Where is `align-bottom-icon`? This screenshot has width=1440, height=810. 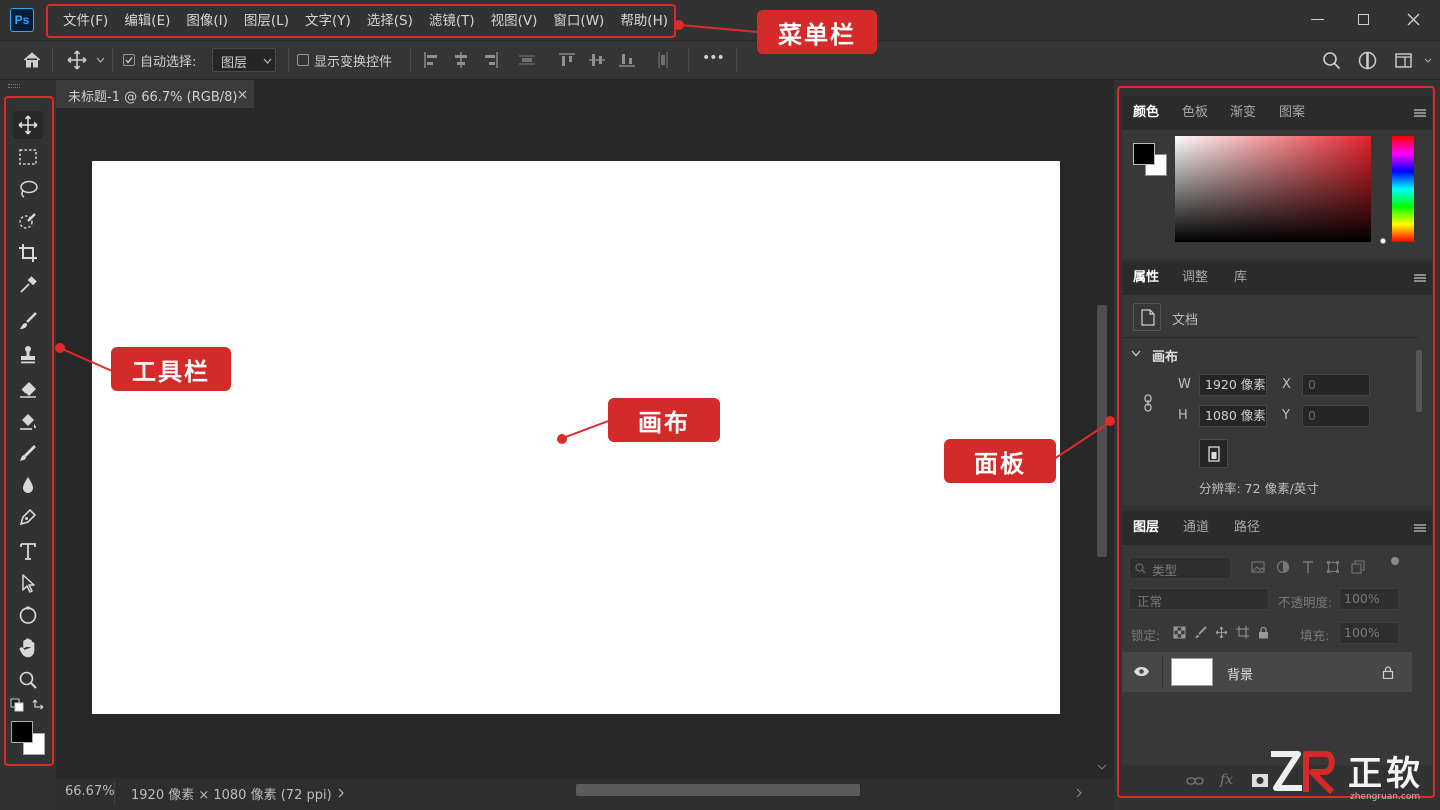
align-bottom-icon is located at coordinates (627, 60).